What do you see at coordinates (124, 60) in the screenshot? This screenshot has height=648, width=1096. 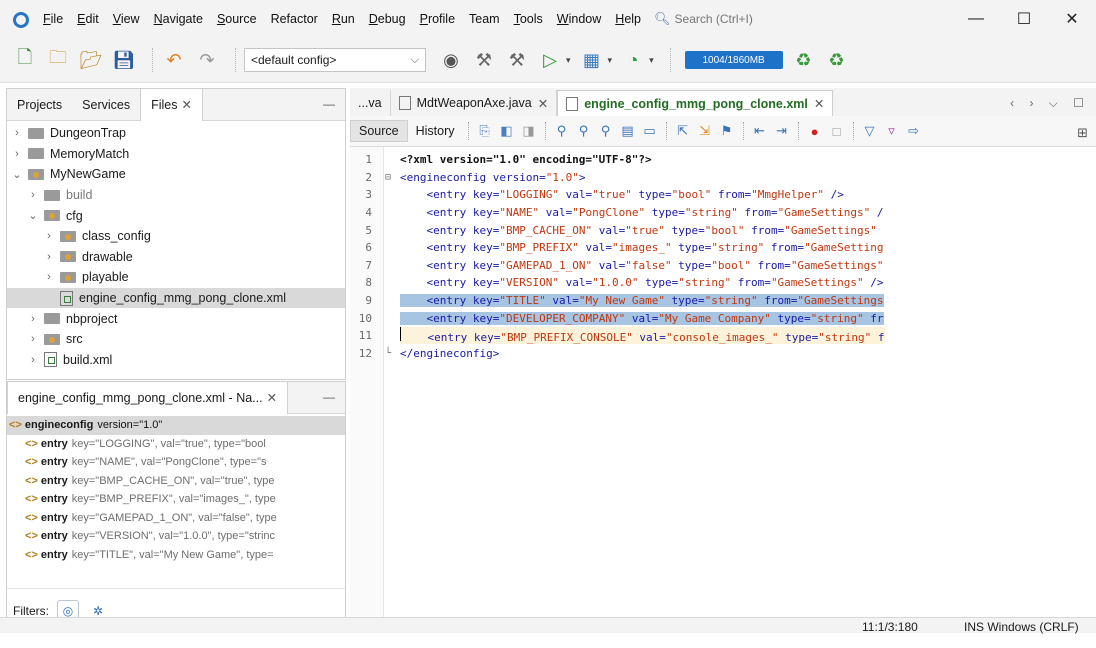 I see `save-all-icon: 💾︎` at bounding box center [124, 60].